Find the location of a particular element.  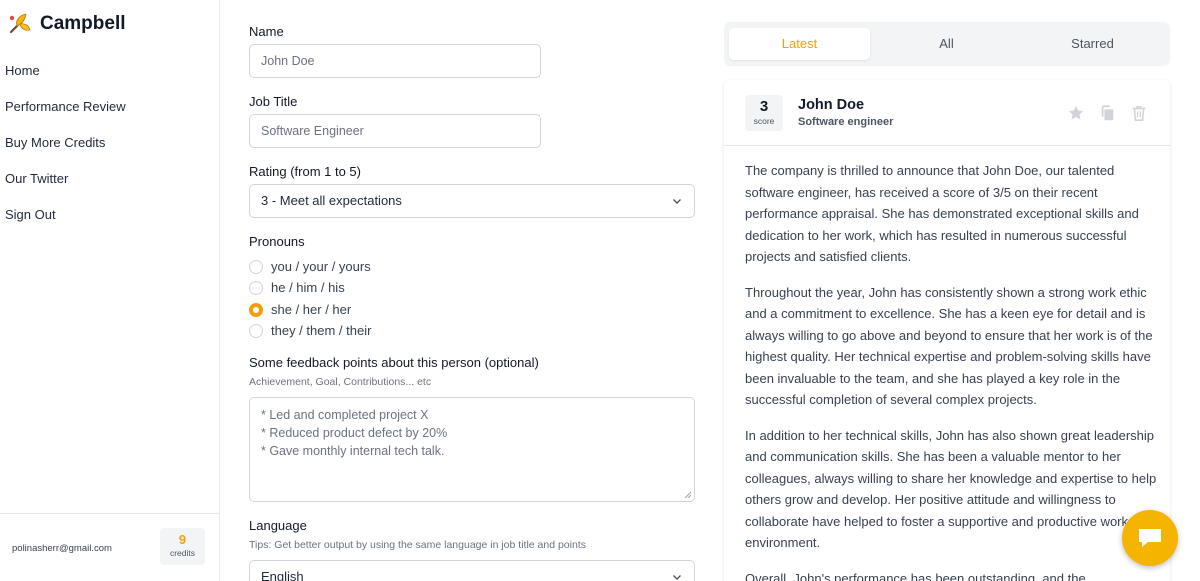

sidebar-item-performance-review: Performance Review is located at coordinates (110, 116).